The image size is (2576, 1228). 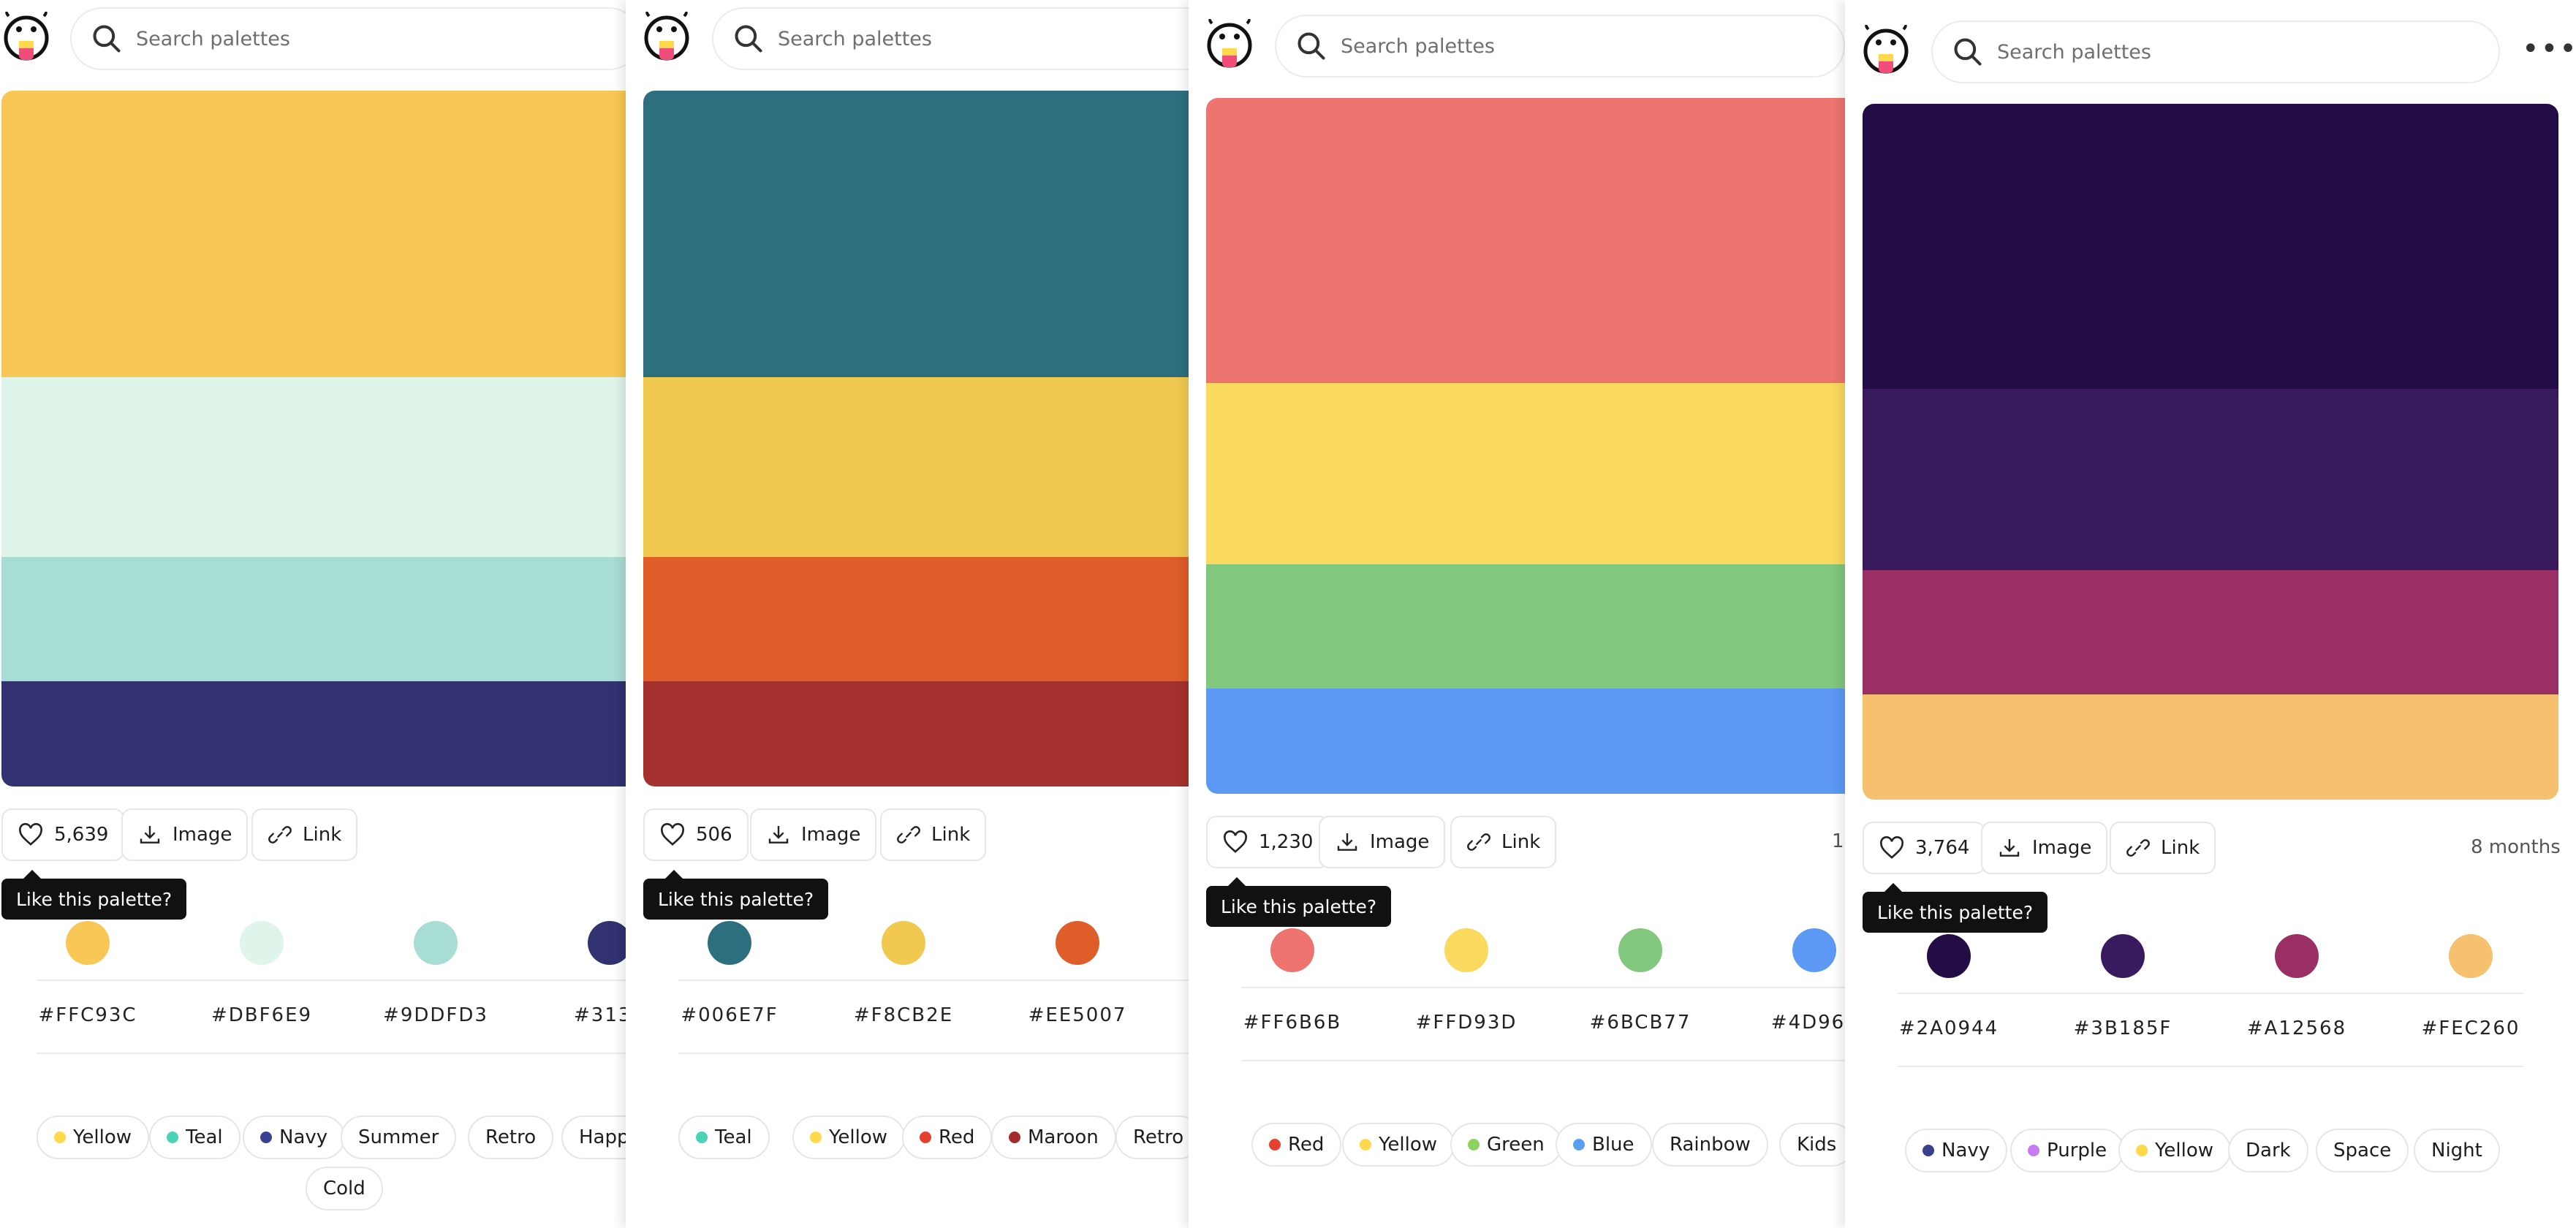 What do you see at coordinates (1640, 1023) in the screenshot?
I see `hex-code: #6BCB77` at bounding box center [1640, 1023].